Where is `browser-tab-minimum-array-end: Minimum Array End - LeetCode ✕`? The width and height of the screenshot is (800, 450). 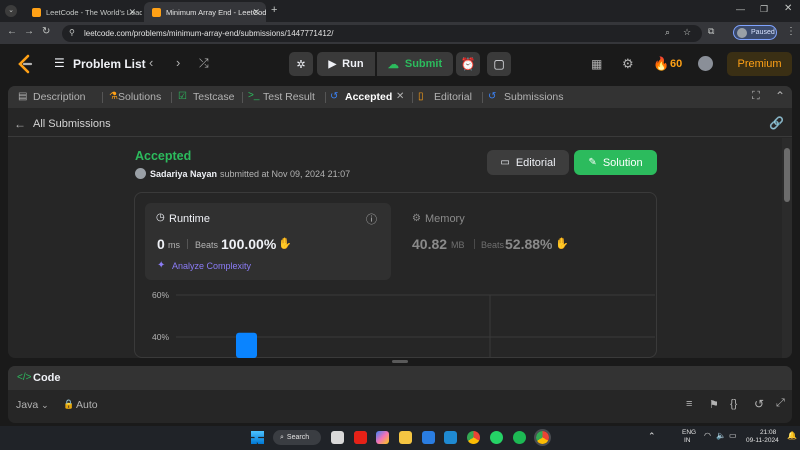 browser-tab-minimum-array-end: Minimum Array End - LeetCode ✕ is located at coordinates (205, 12).